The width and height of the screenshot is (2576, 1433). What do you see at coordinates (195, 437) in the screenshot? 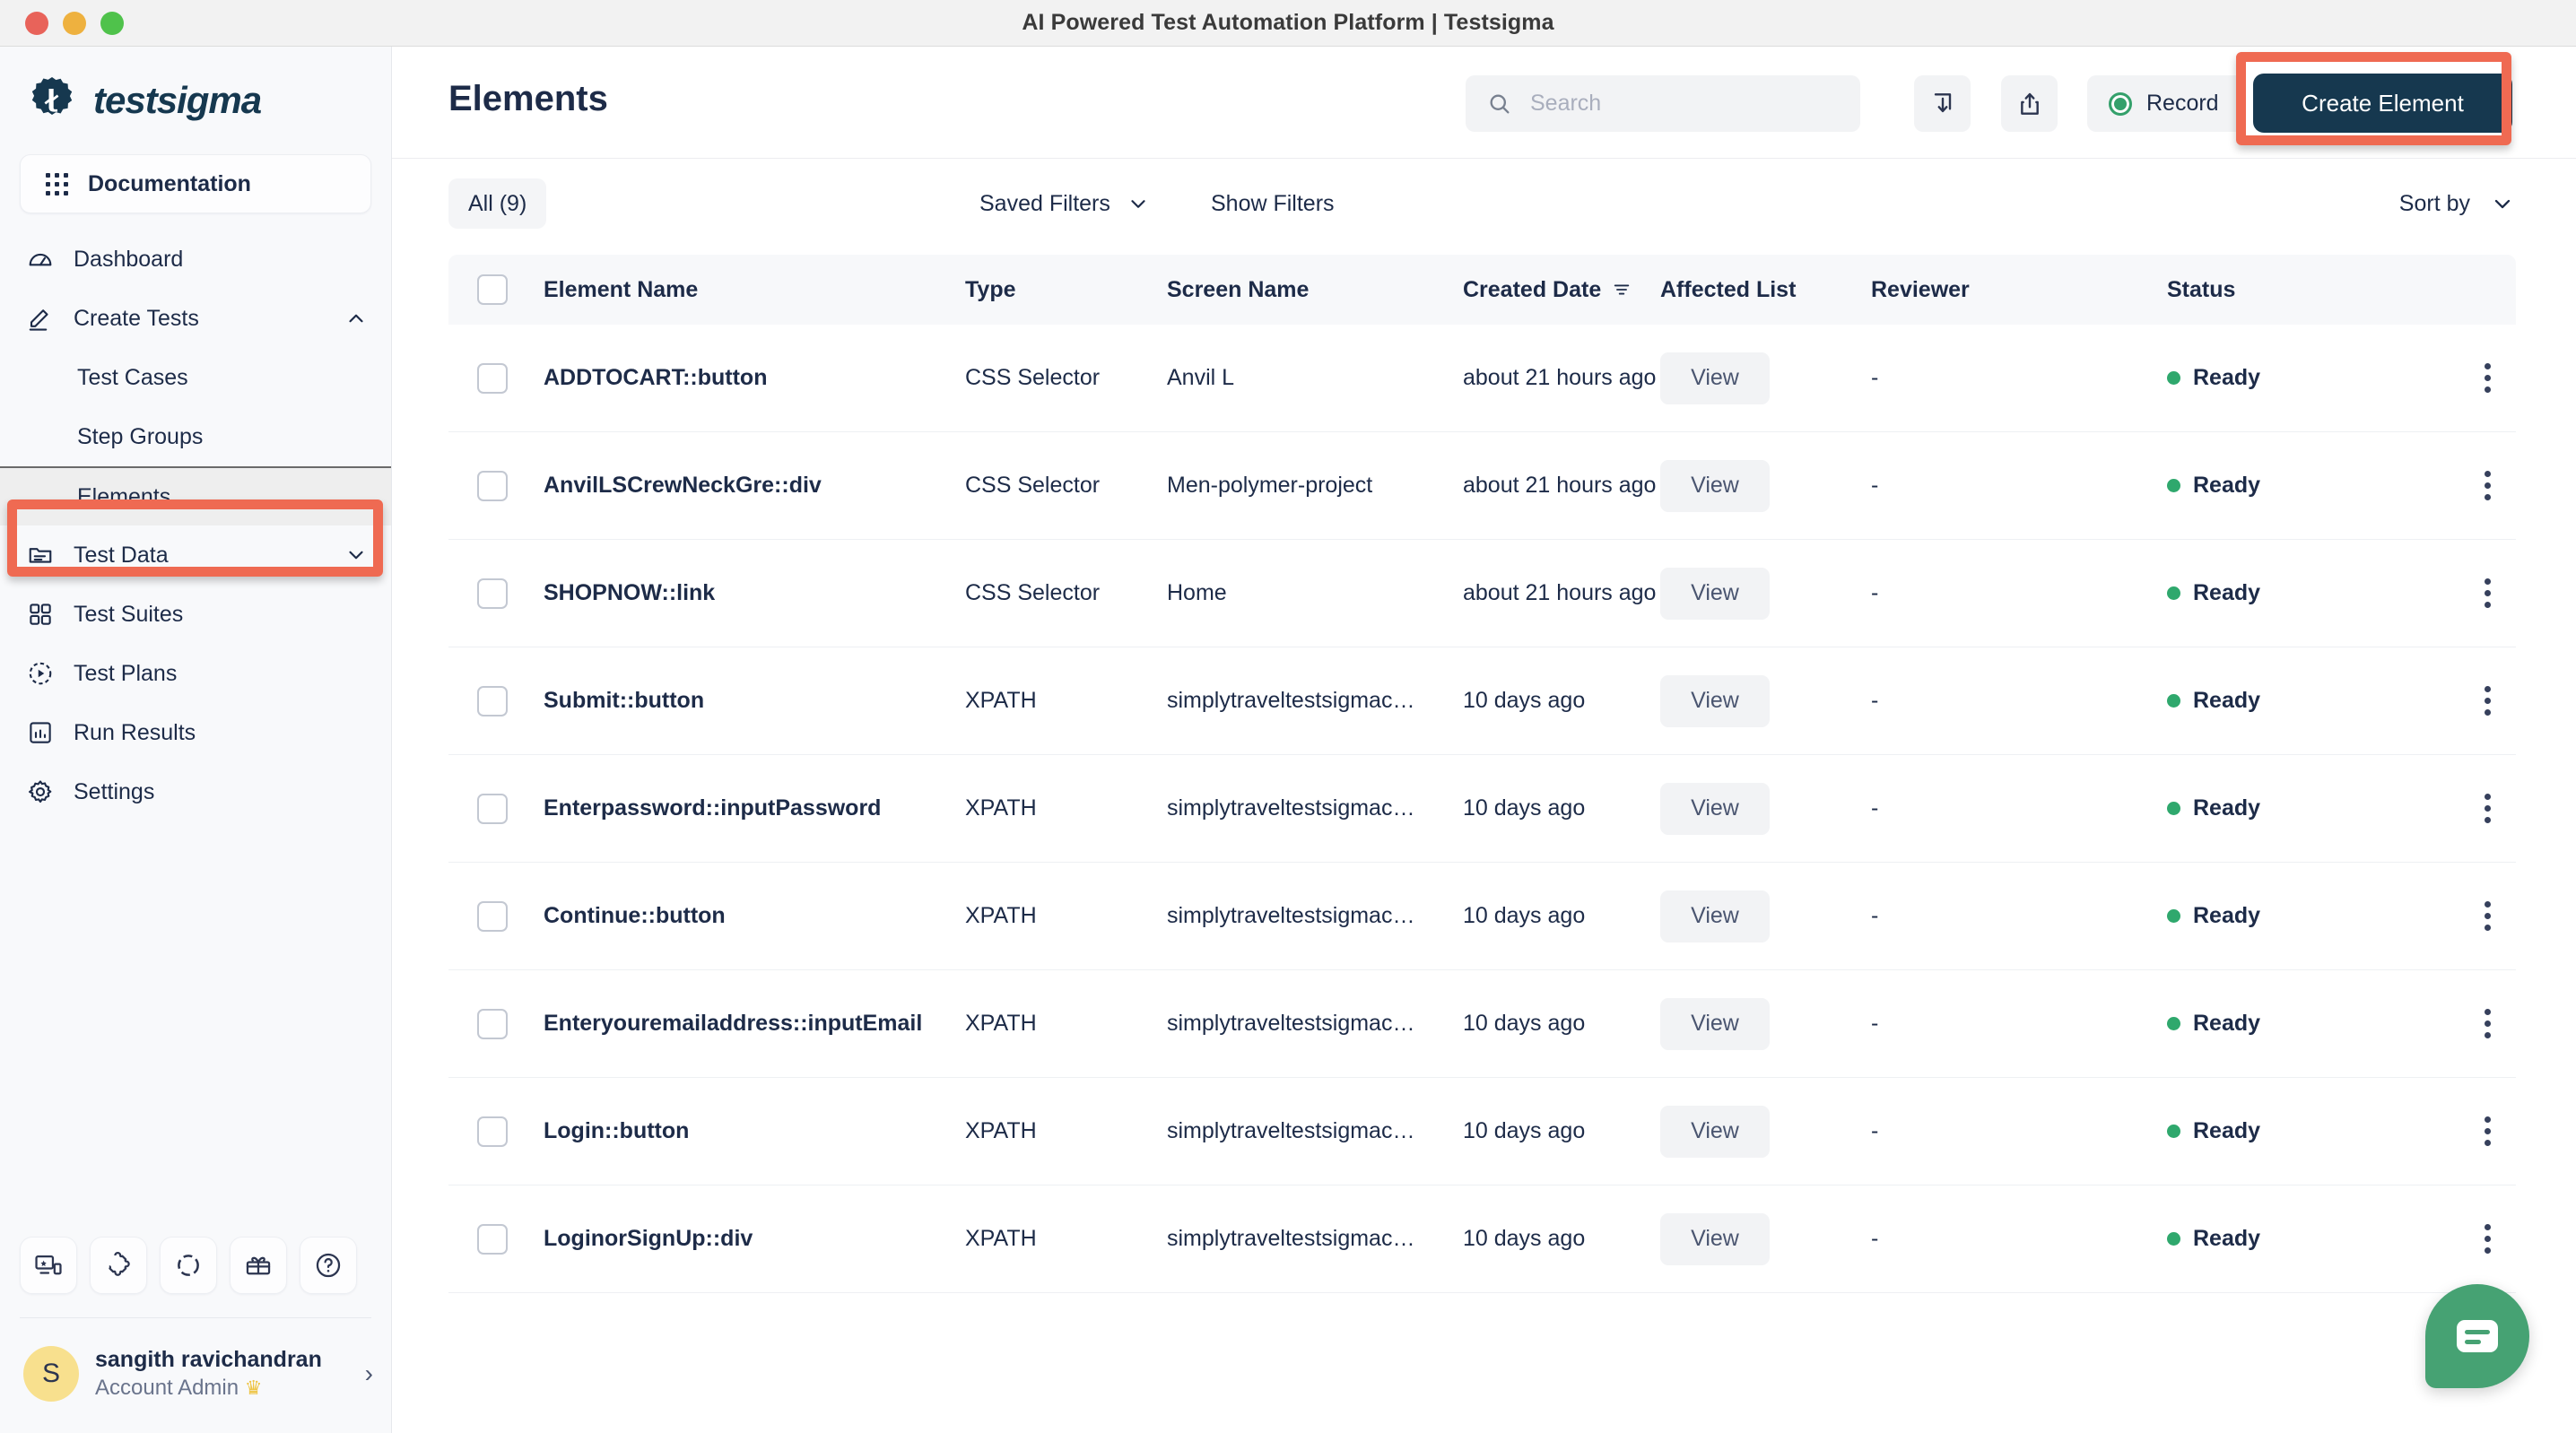
I see `sidebar-item-step-groups: Step Groups` at bounding box center [195, 437].